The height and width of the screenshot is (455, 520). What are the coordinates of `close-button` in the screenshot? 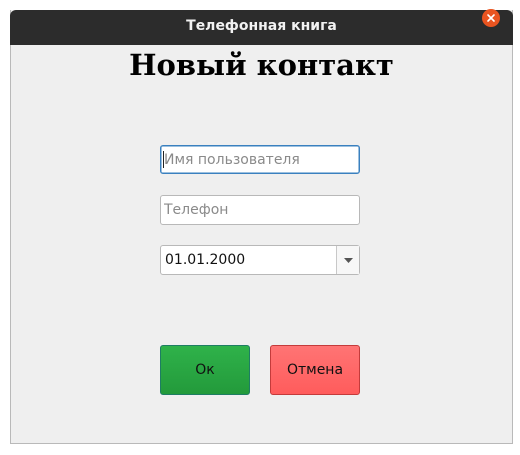 It's located at (491, 18).